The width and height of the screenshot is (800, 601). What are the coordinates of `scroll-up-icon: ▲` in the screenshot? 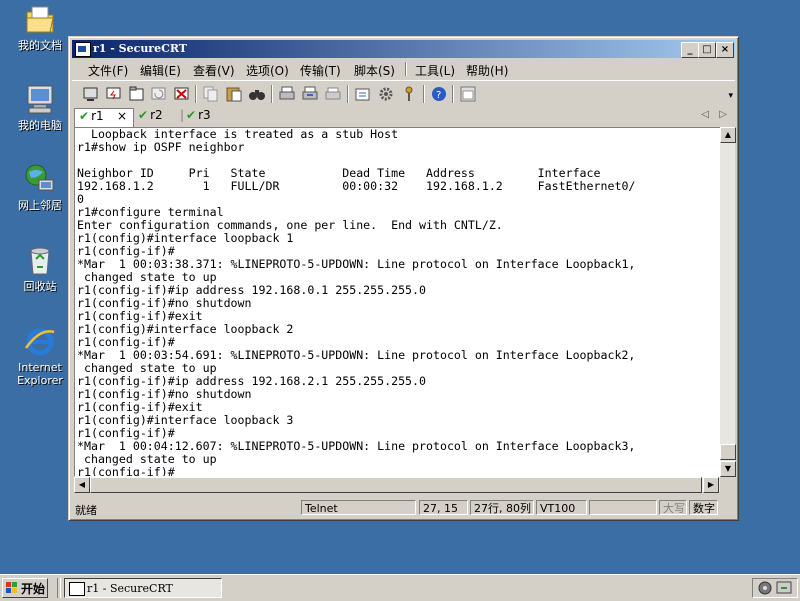 It's located at (728, 135).